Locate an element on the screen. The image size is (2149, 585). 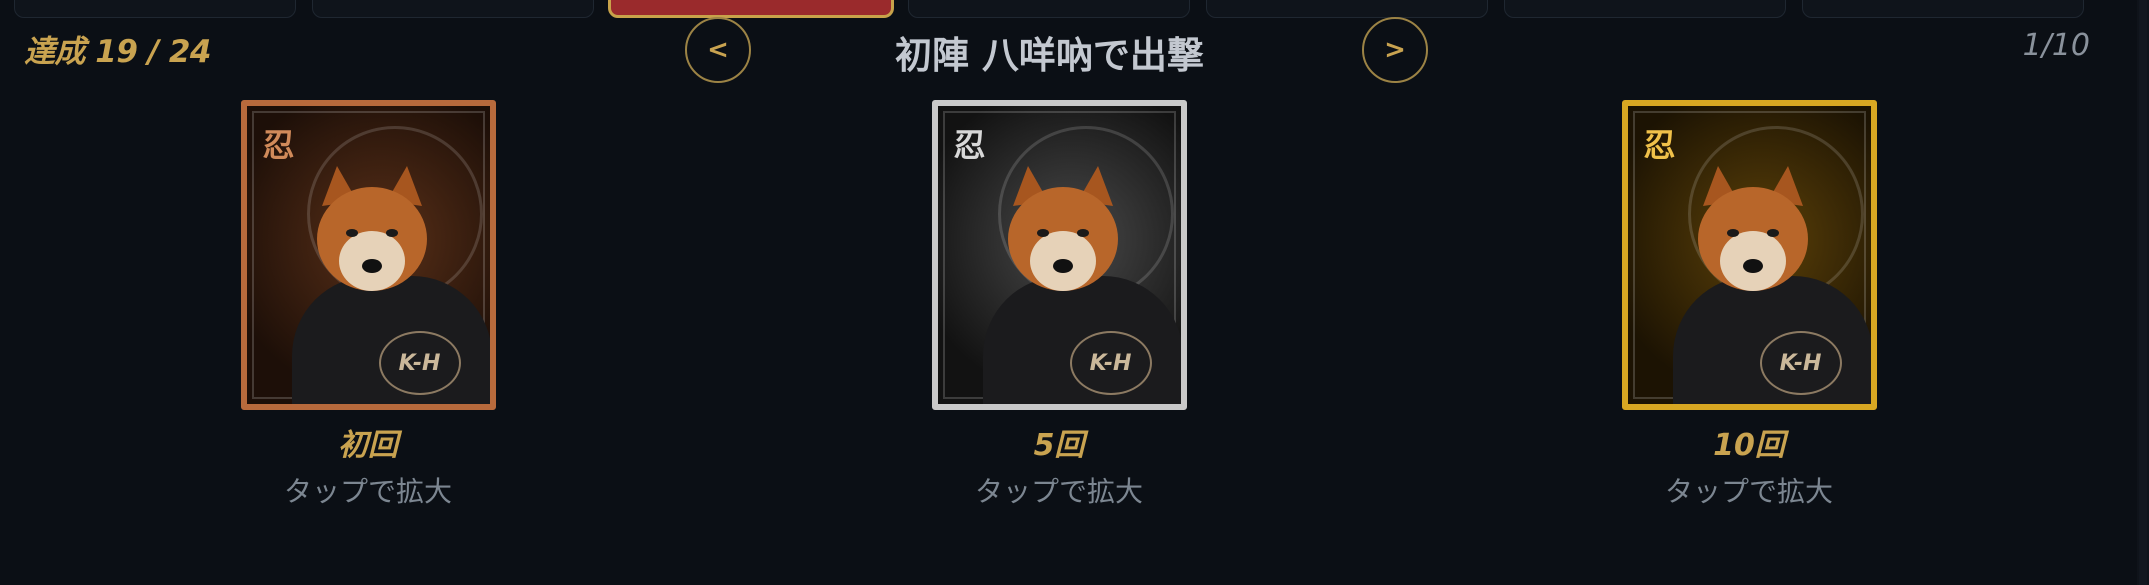
achievement-count: 達成 19 / 24 is located at coordinates (117, 52).